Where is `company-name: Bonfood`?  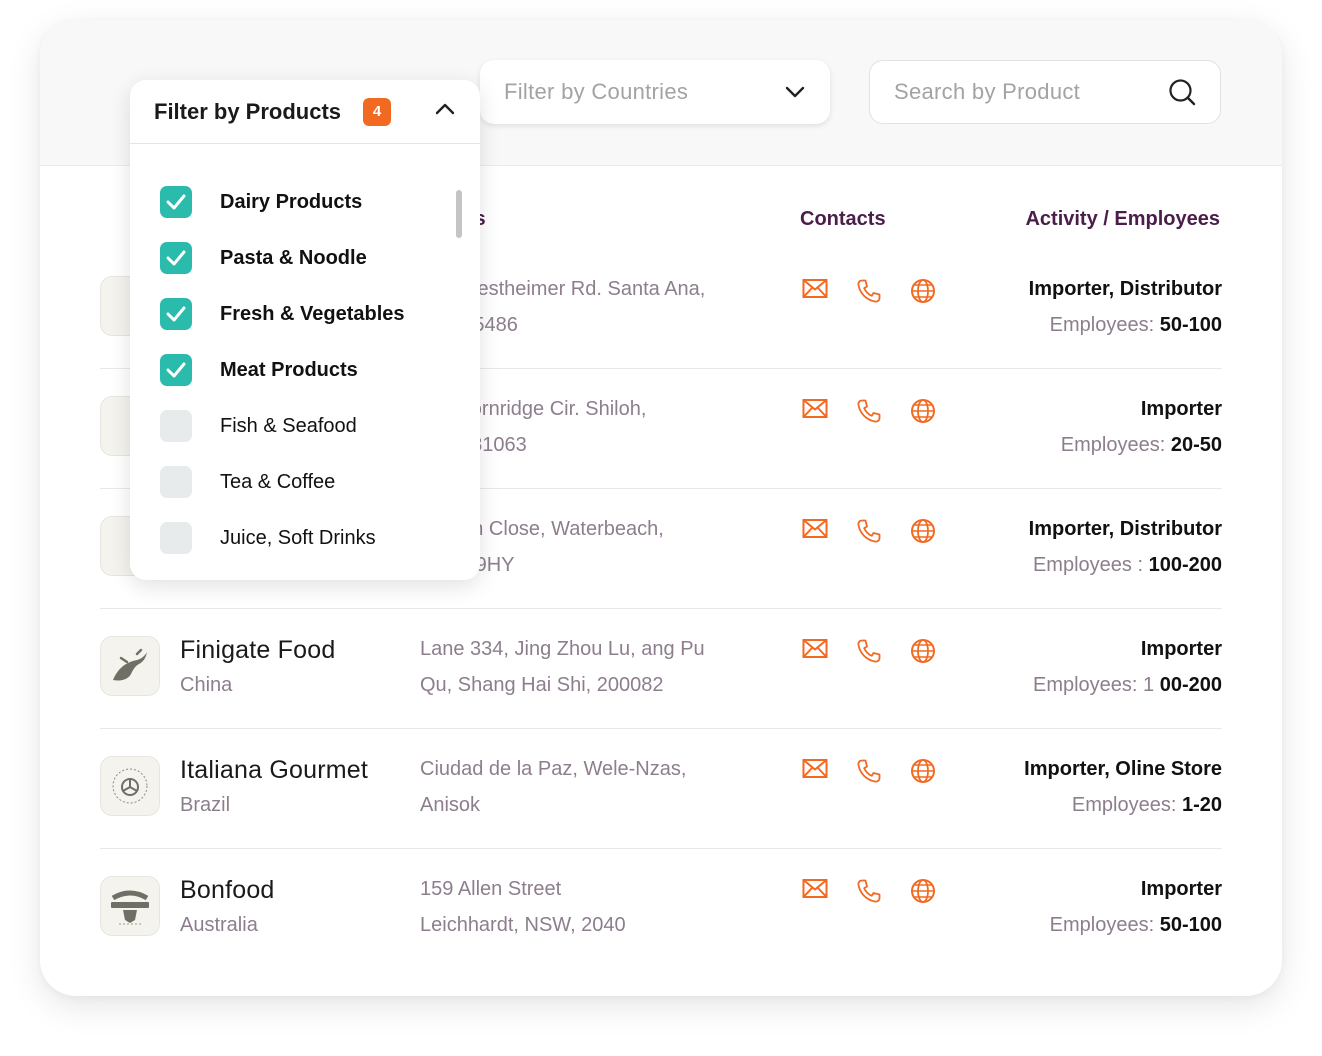
company-name: Bonfood is located at coordinates (227, 890).